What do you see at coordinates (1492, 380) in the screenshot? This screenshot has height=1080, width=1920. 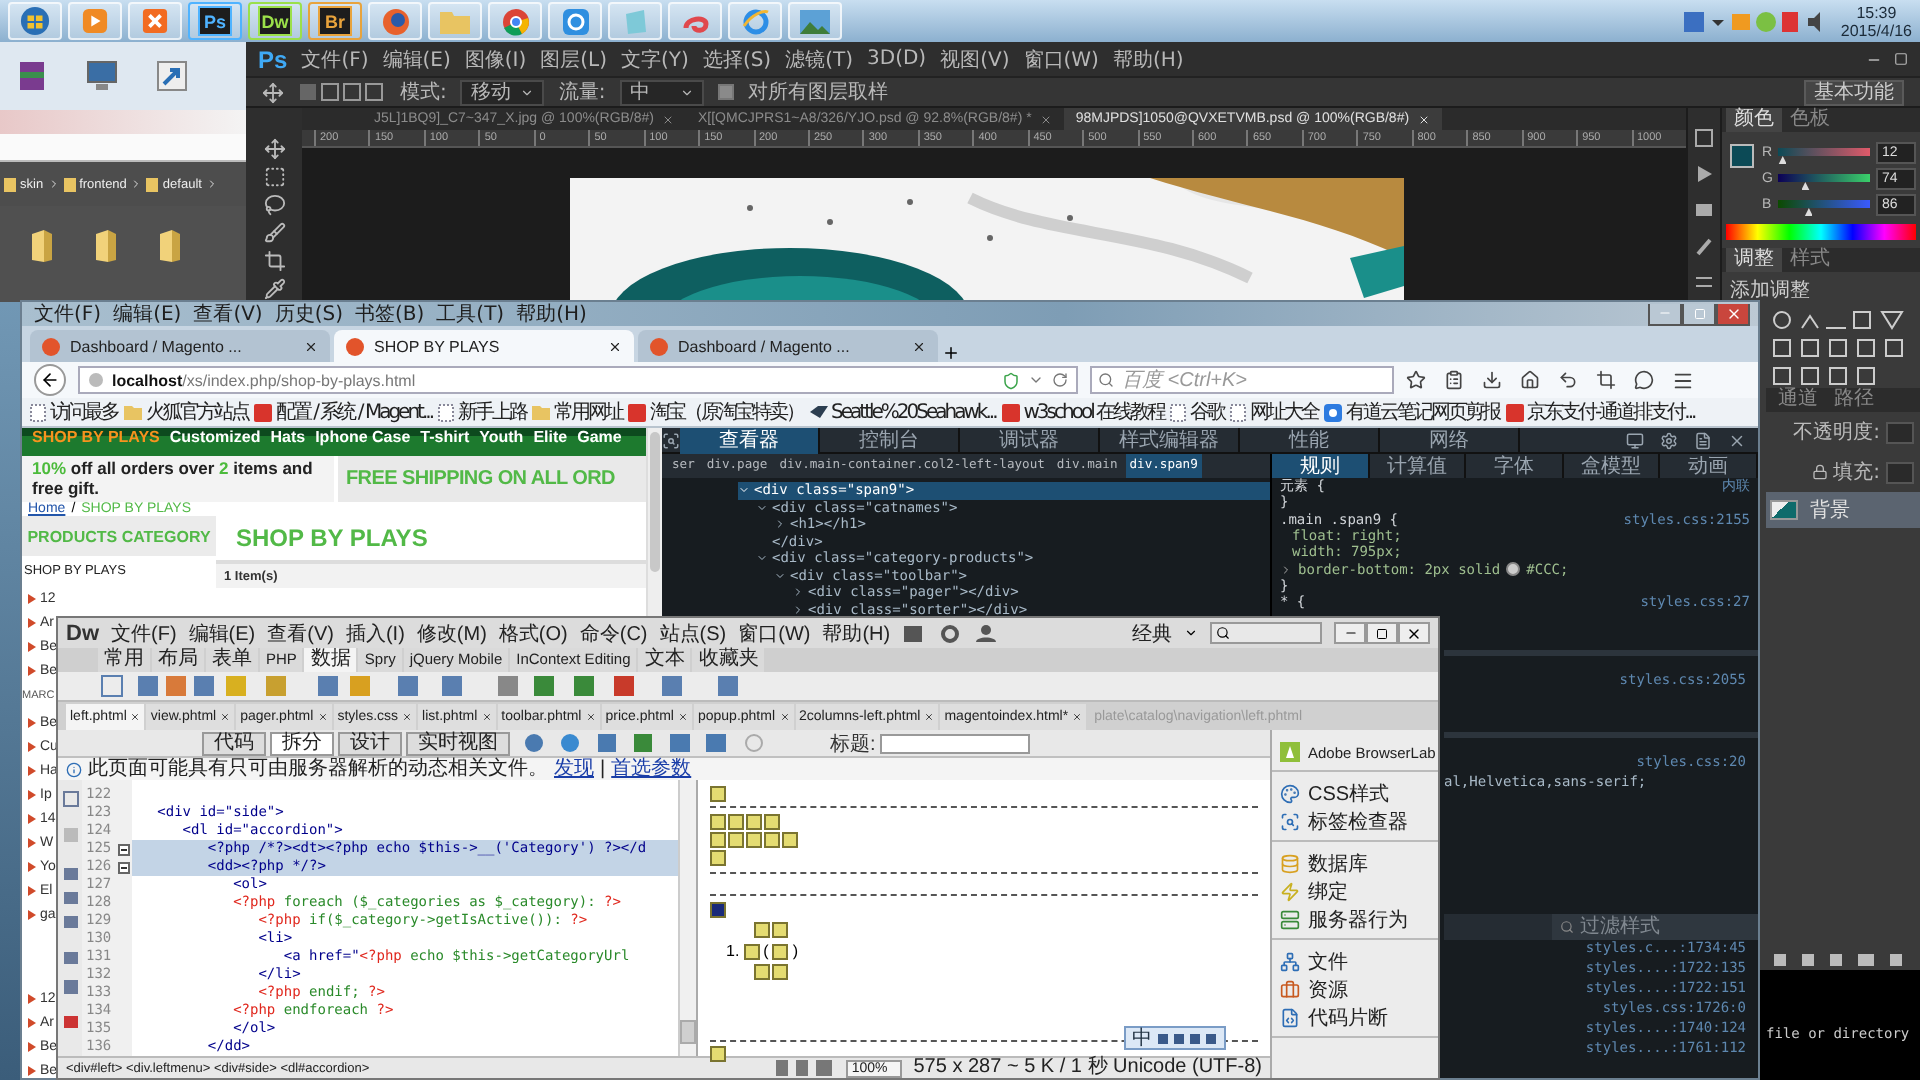 I see `download-icon` at bounding box center [1492, 380].